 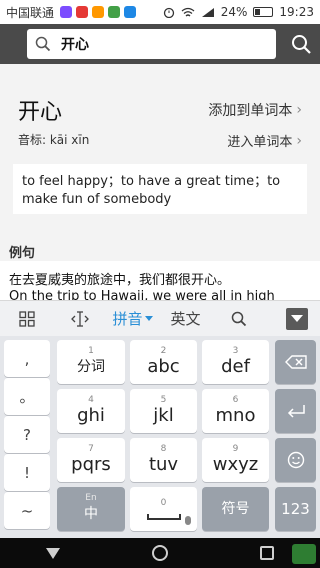 I want to click on enter-key, so click(x=295, y=411).